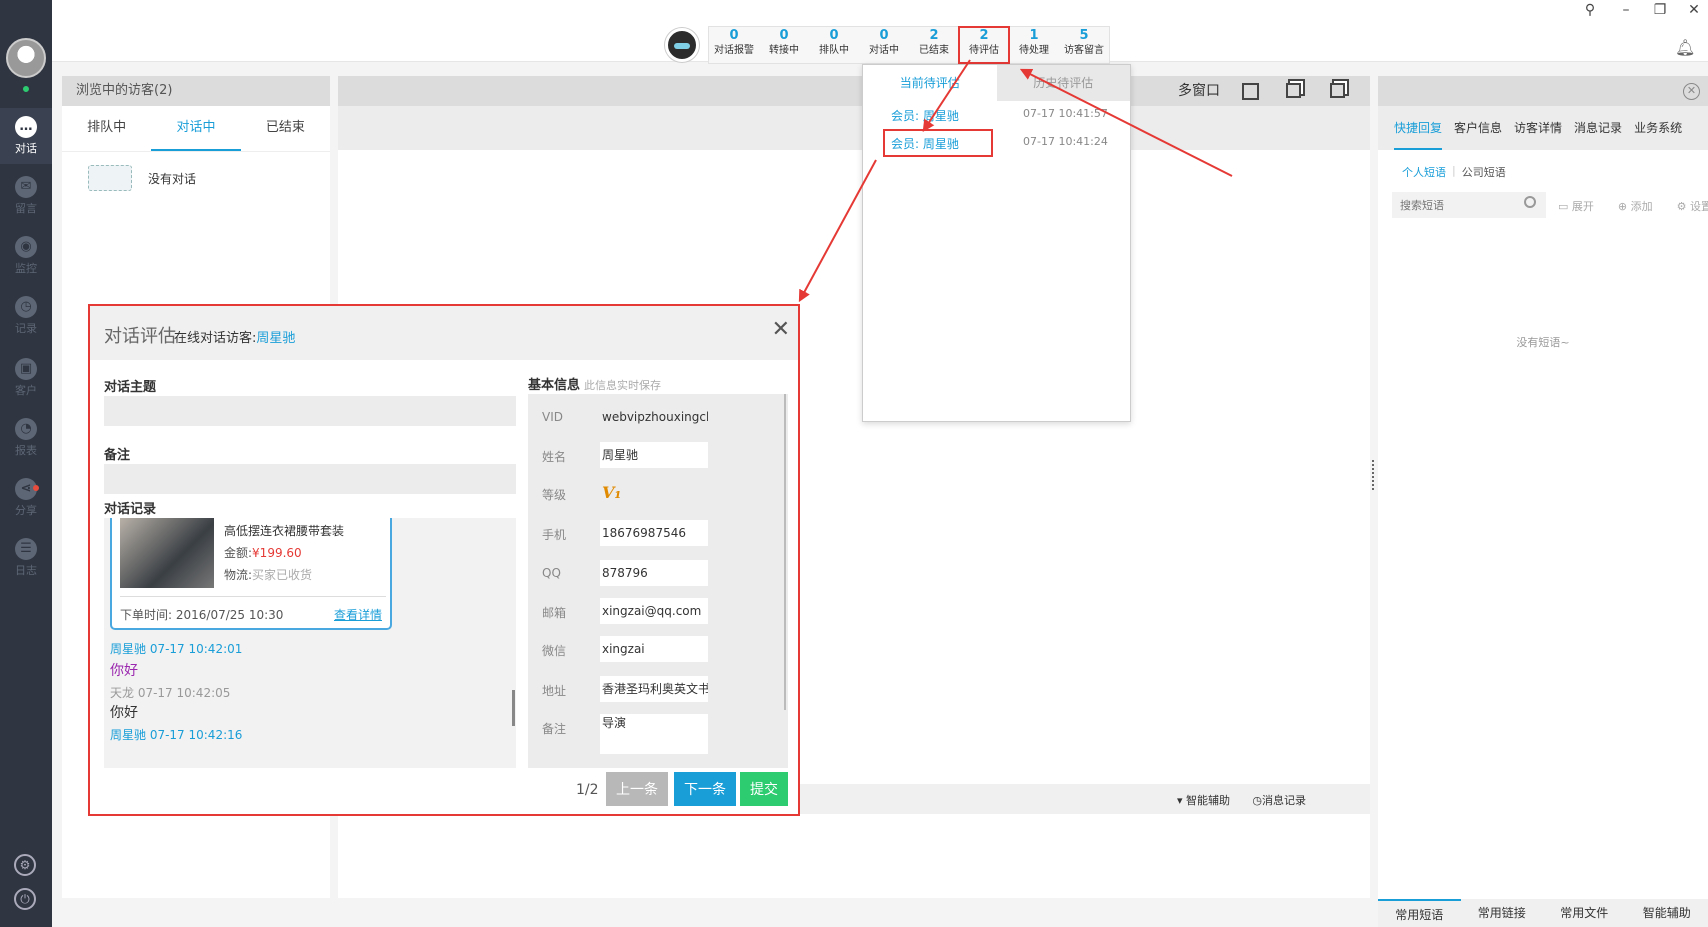  I want to click on stat-to-process: 1 待处理, so click(1034, 45).